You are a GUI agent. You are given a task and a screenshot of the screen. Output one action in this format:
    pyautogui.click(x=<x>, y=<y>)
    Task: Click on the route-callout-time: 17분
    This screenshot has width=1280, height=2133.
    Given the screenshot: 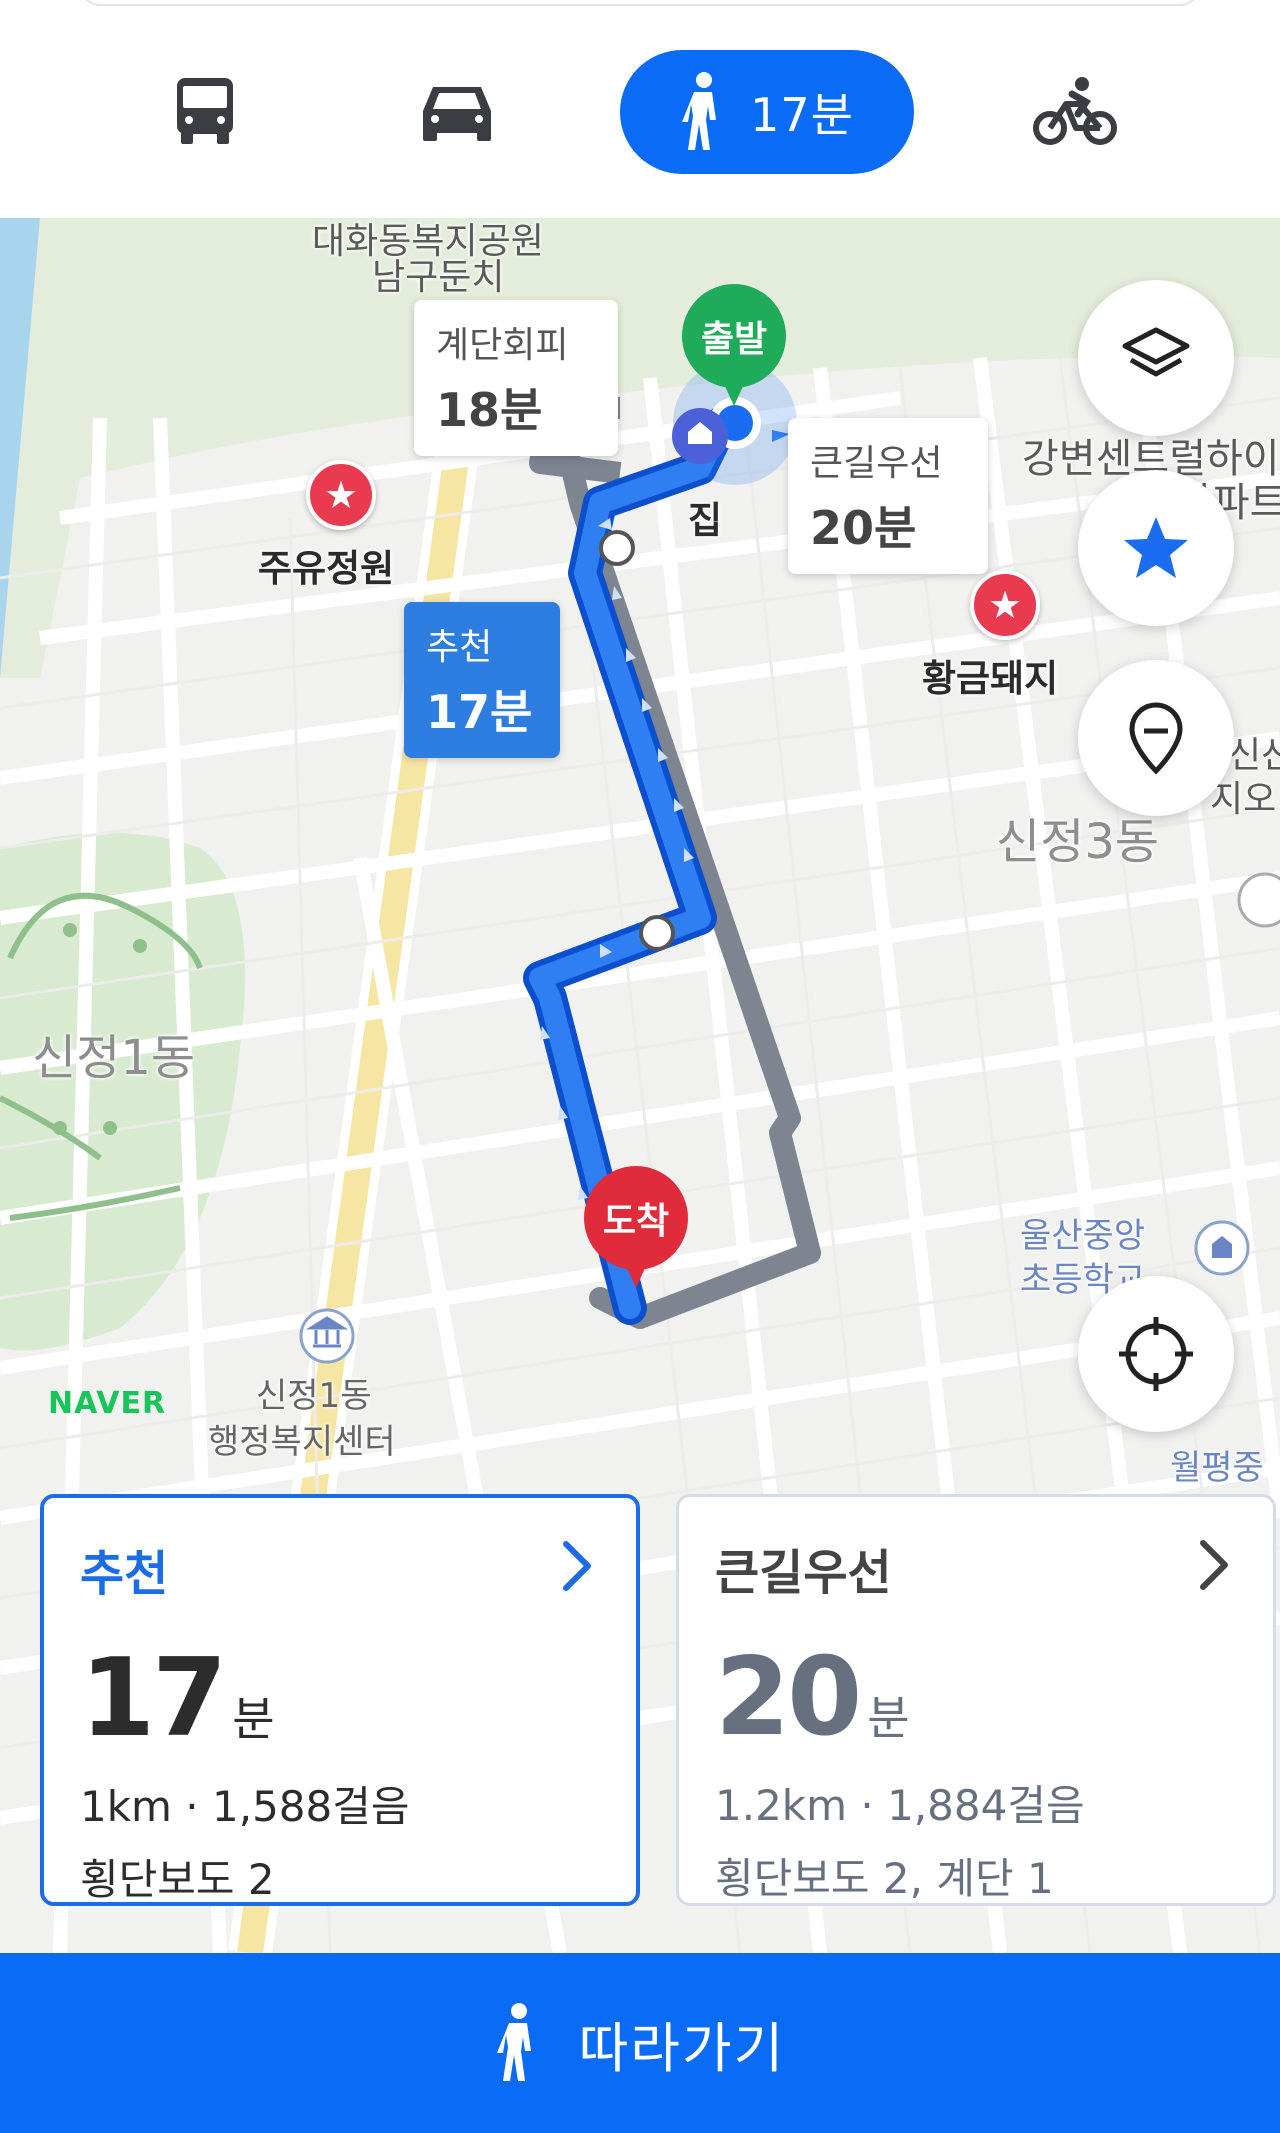 What is the action you would take?
    pyautogui.click(x=479, y=712)
    